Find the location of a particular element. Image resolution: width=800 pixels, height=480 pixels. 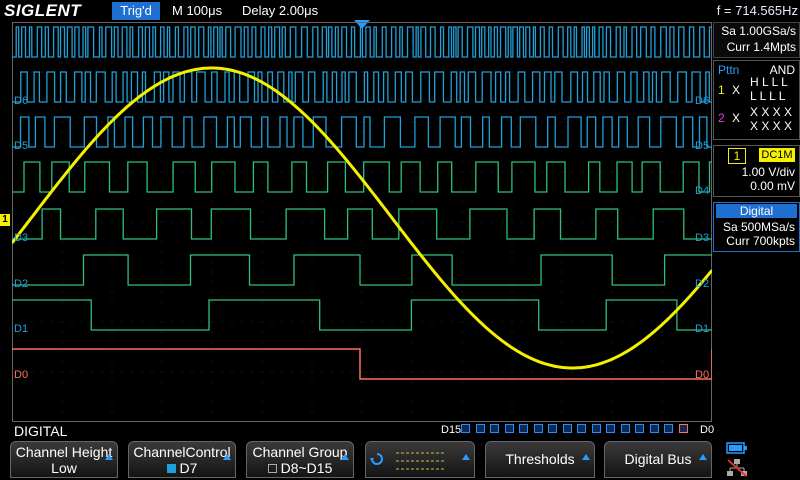

digital-bus-button: Digital Bus is located at coordinates (658, 459).